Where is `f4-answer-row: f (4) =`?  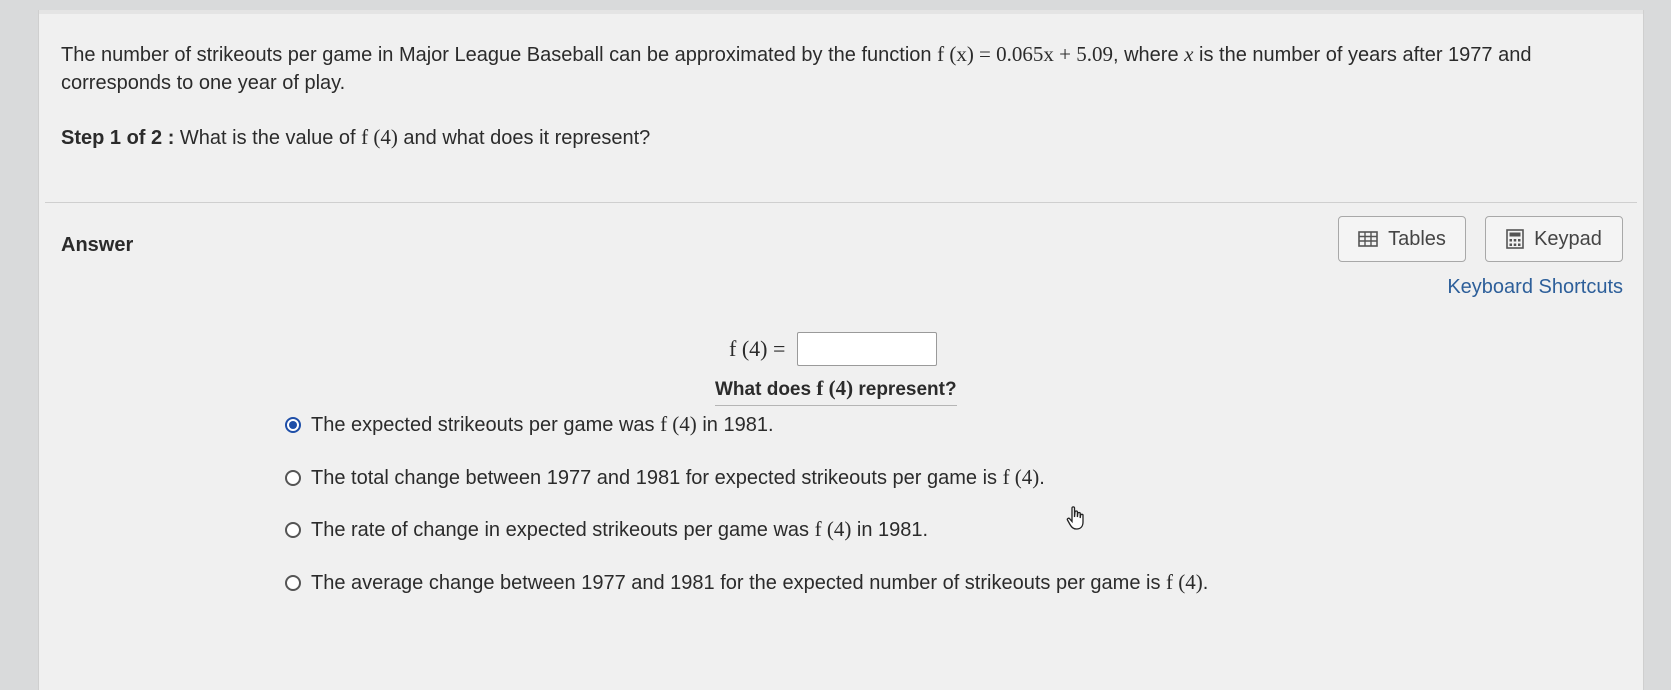
f4-answer-row: f (4) = is located at coordinates (833, 349).